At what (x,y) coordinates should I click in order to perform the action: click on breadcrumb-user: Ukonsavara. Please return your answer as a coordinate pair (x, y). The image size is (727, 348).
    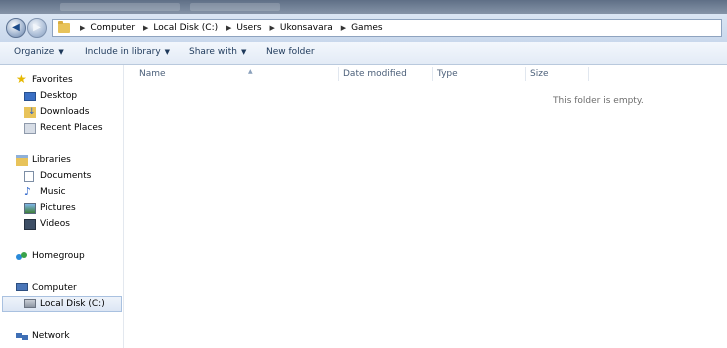
    Looking at the image, I should click on (306, 28).